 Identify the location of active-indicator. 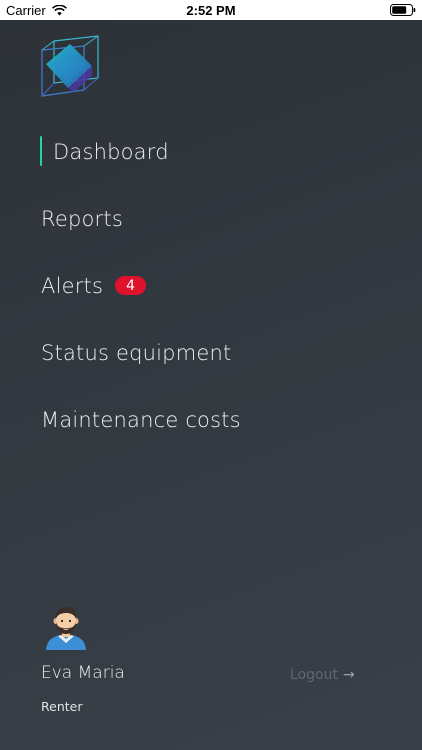
(41, 151).